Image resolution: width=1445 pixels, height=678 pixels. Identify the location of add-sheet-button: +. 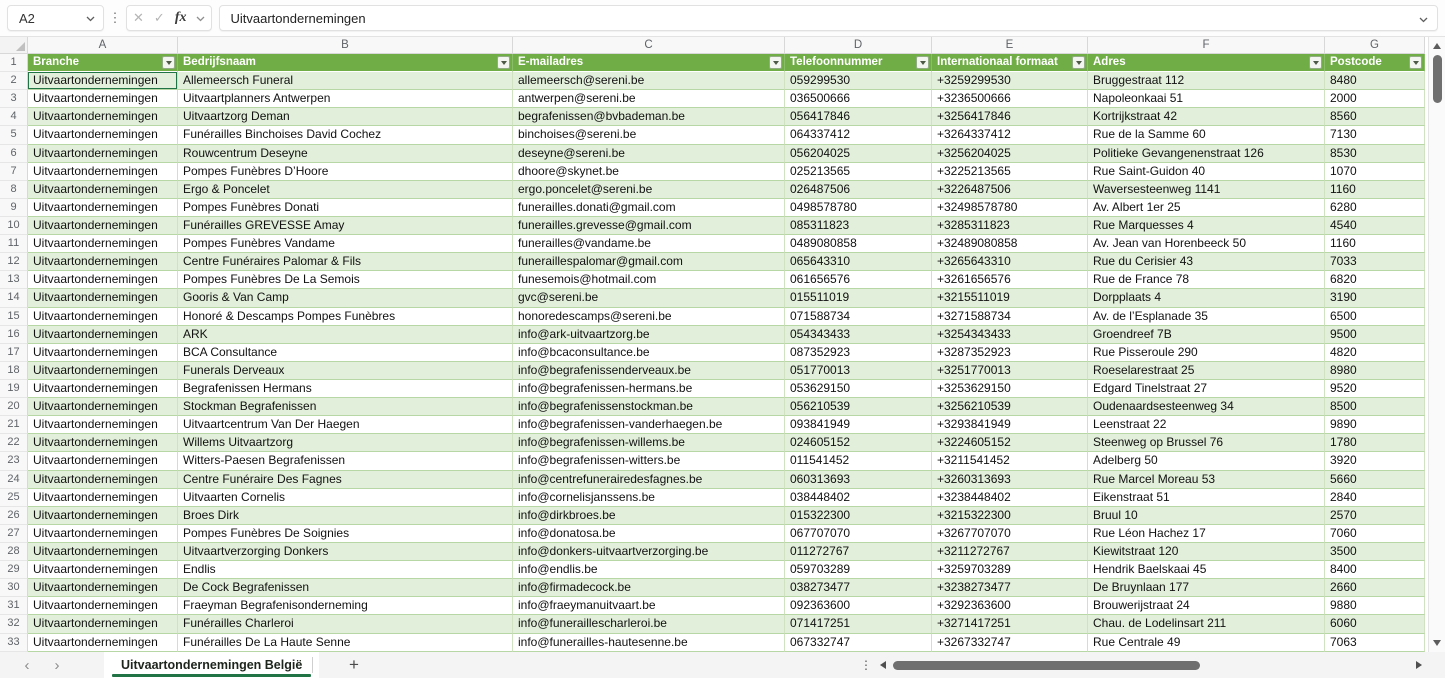
(354, 665).